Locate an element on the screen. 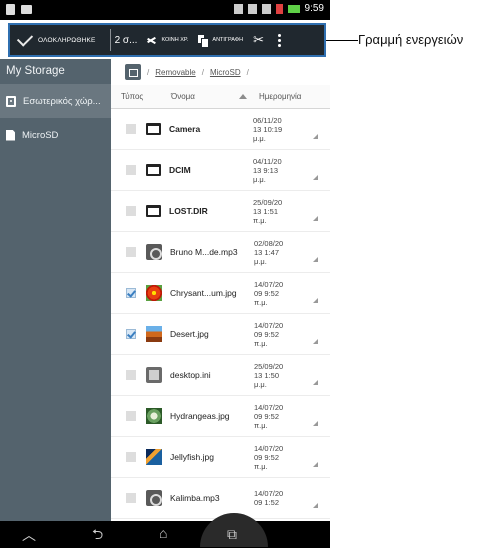 This screenshot has height=548, width=484. more-options-icon is located at coordinates (280, 40).